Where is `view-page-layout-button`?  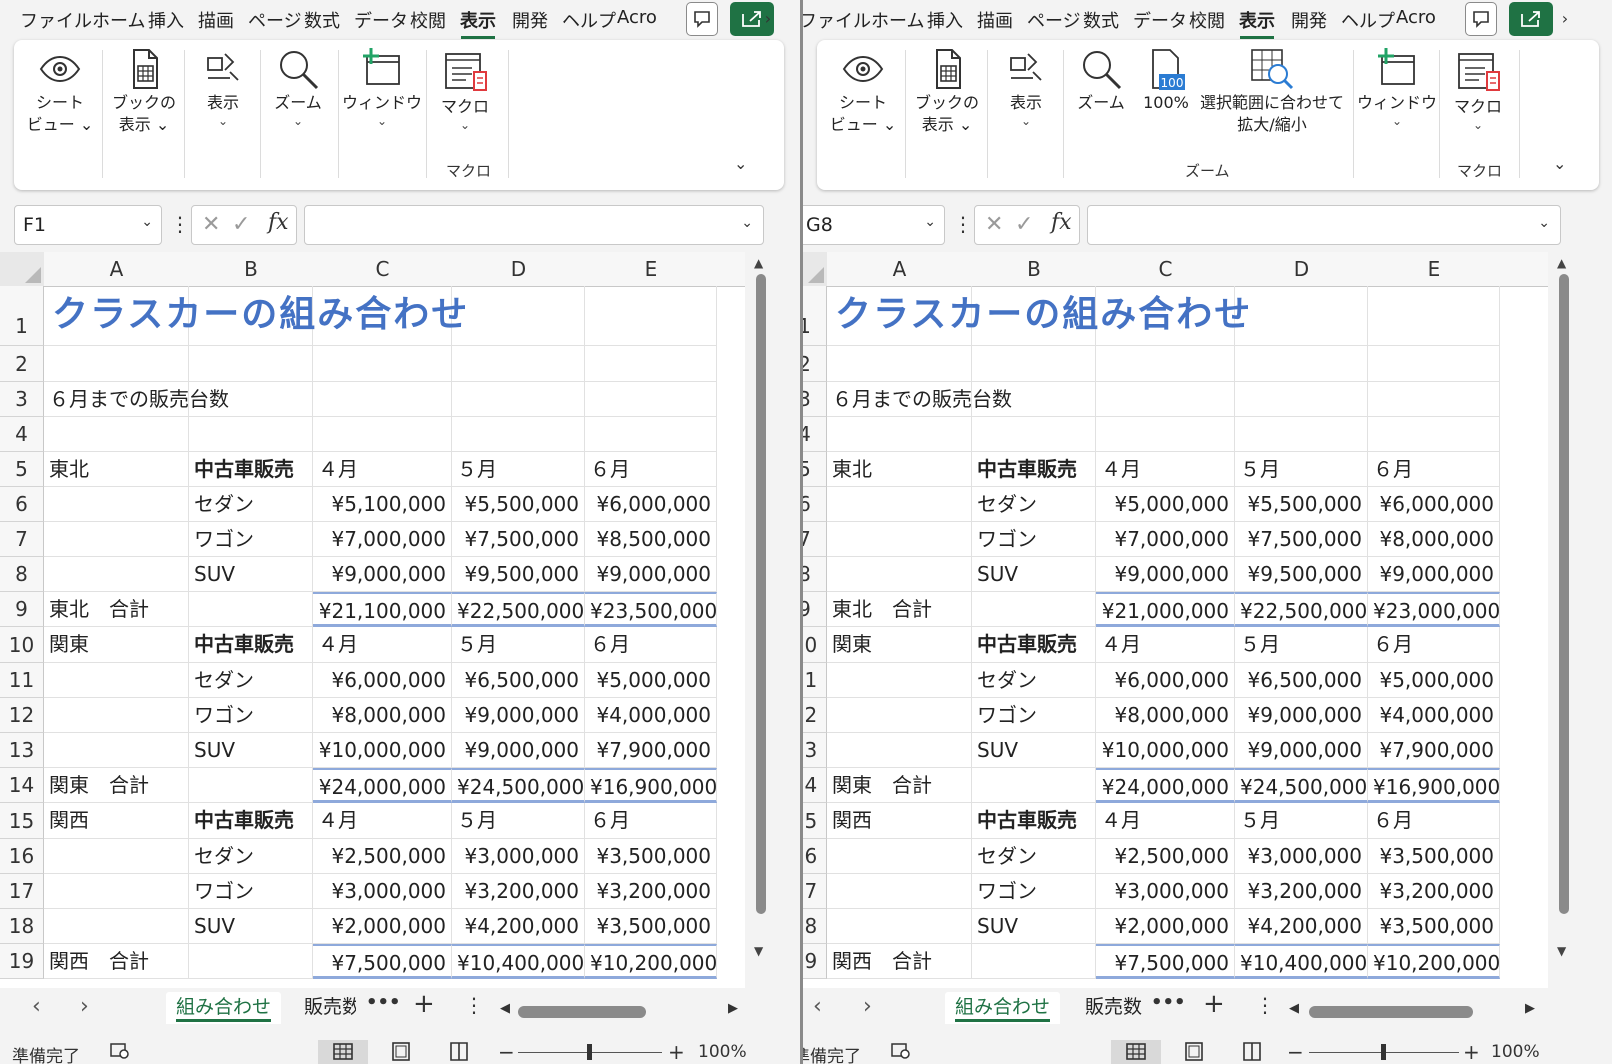 view-page-layout-button is located at coordinates (1194, 1052).